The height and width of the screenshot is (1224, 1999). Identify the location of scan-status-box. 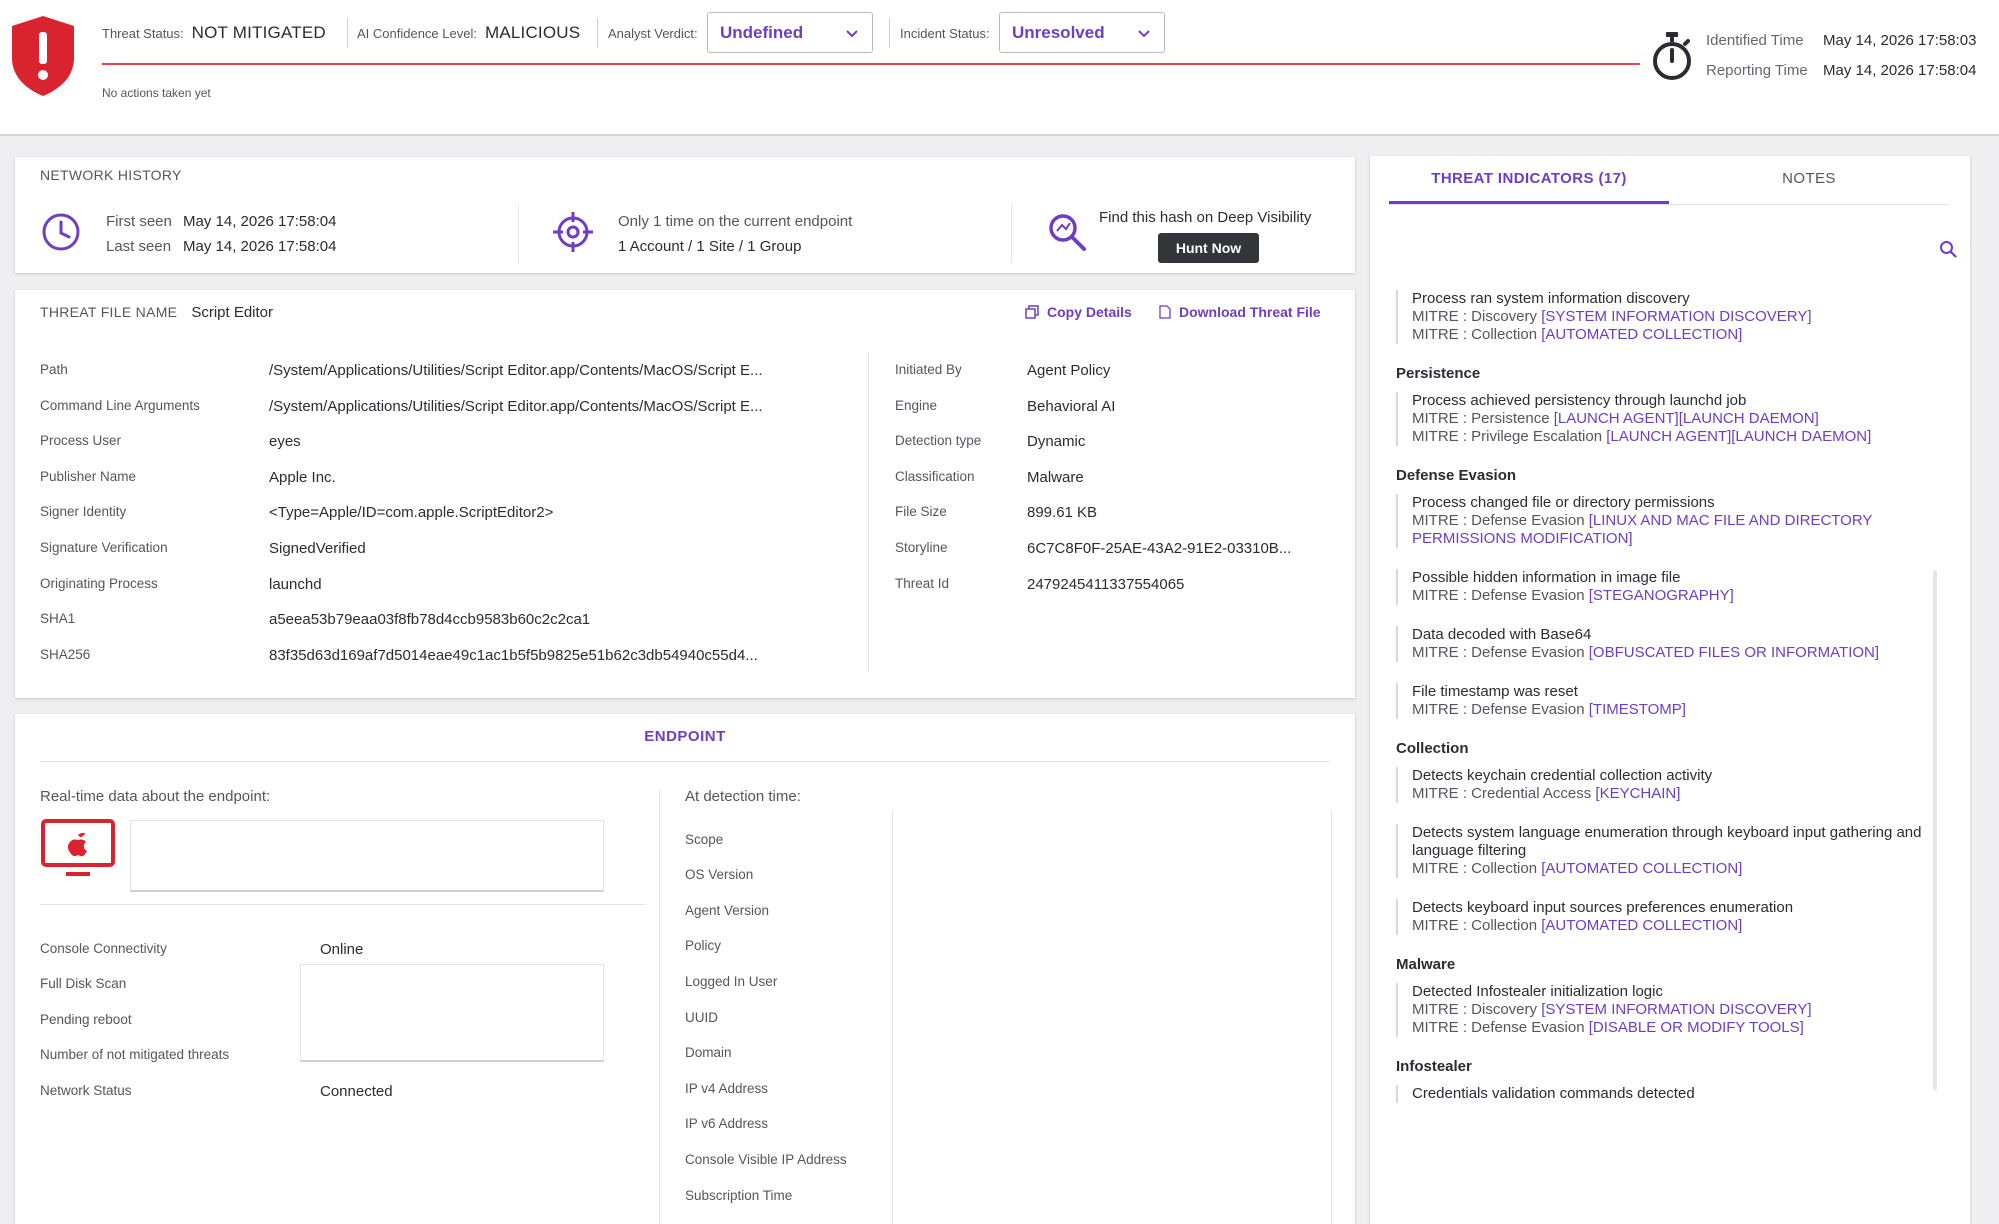
(452, 1013).